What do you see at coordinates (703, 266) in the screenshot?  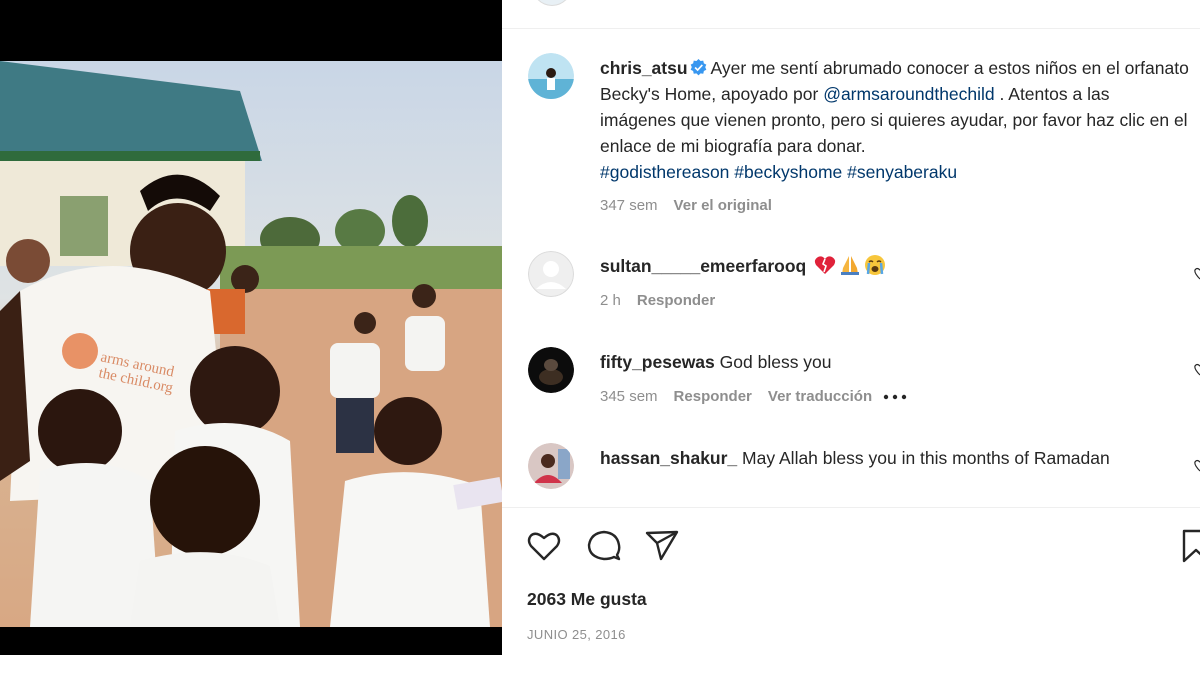 I see `comment-username: sultan_____emeerfarooq` at bounding box center [703, 266].